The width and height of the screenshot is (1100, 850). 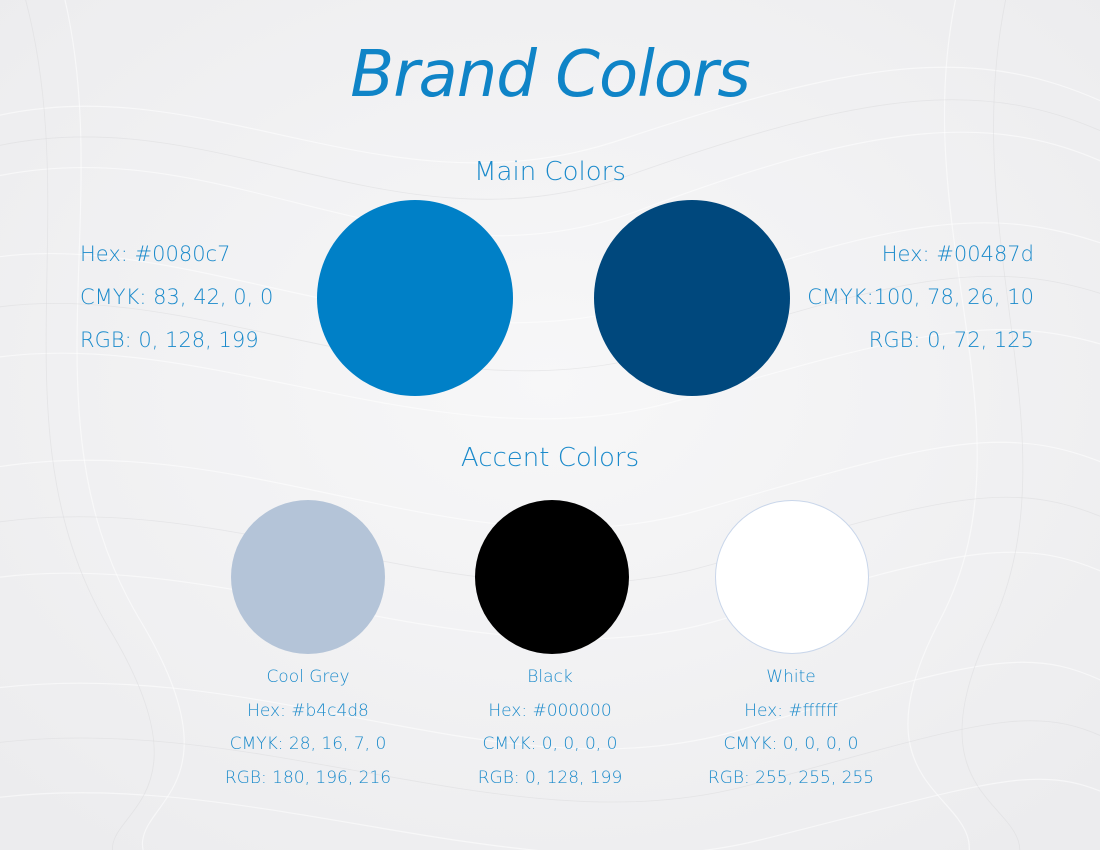 I want to click on main-color-1-hex: Hex: #0080c7, so click(x=155, y=254).